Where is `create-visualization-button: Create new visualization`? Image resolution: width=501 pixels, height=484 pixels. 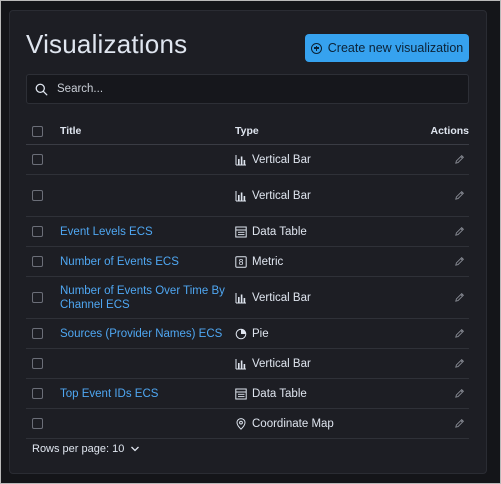
create-visualization-button: Create new visualization is located at coordinates (387, 48).